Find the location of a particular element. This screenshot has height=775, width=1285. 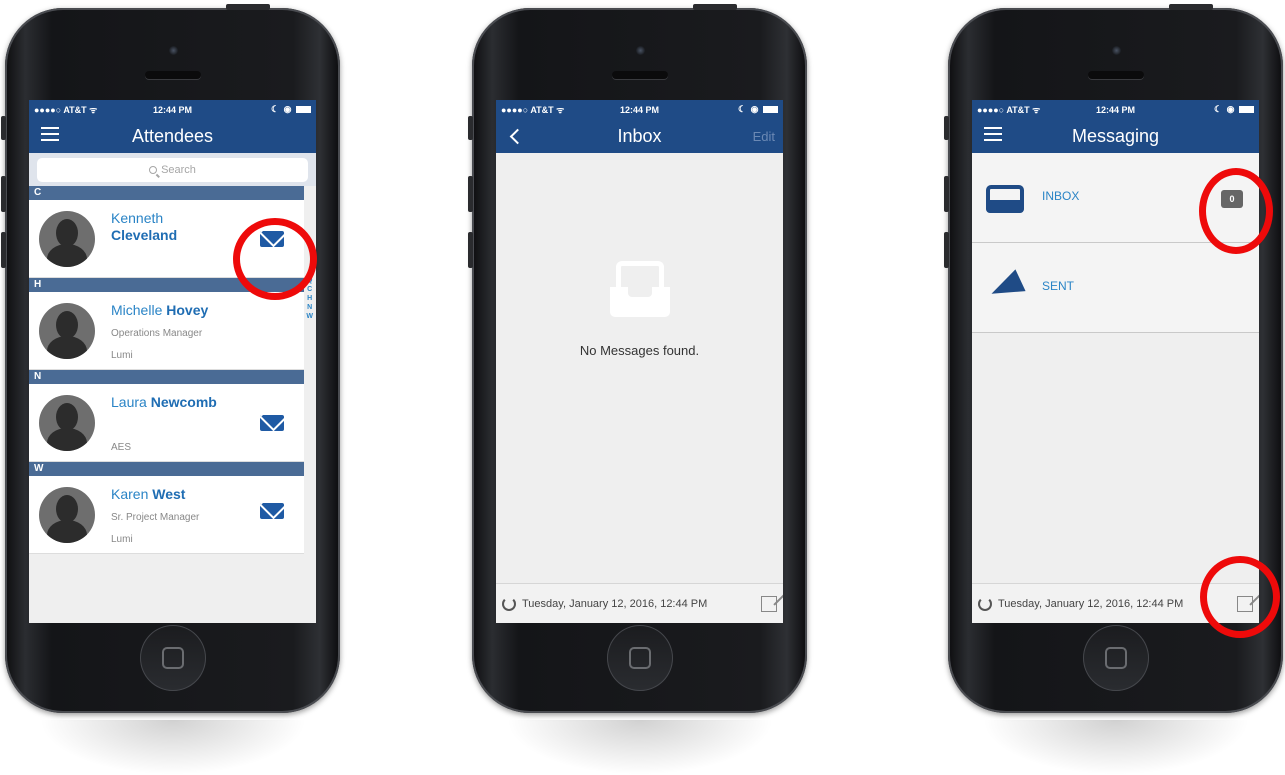

navbar: Attendees is located at coordinates (172, 136).